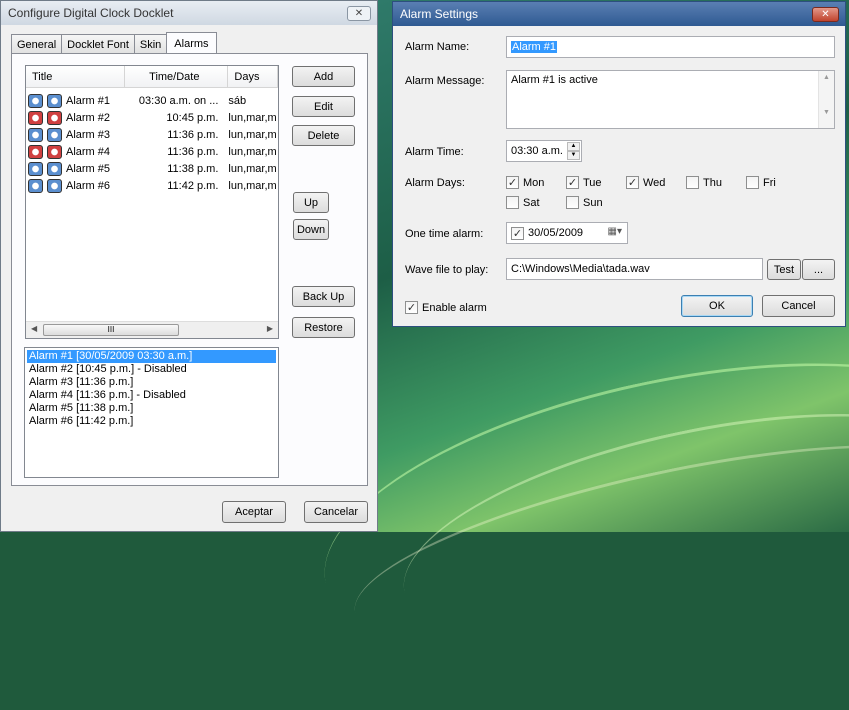 This screenshot has height=710, width=849. Describe the element at coordinates (311, 202) in the screenshot. I see `up-button: Up` at that location.